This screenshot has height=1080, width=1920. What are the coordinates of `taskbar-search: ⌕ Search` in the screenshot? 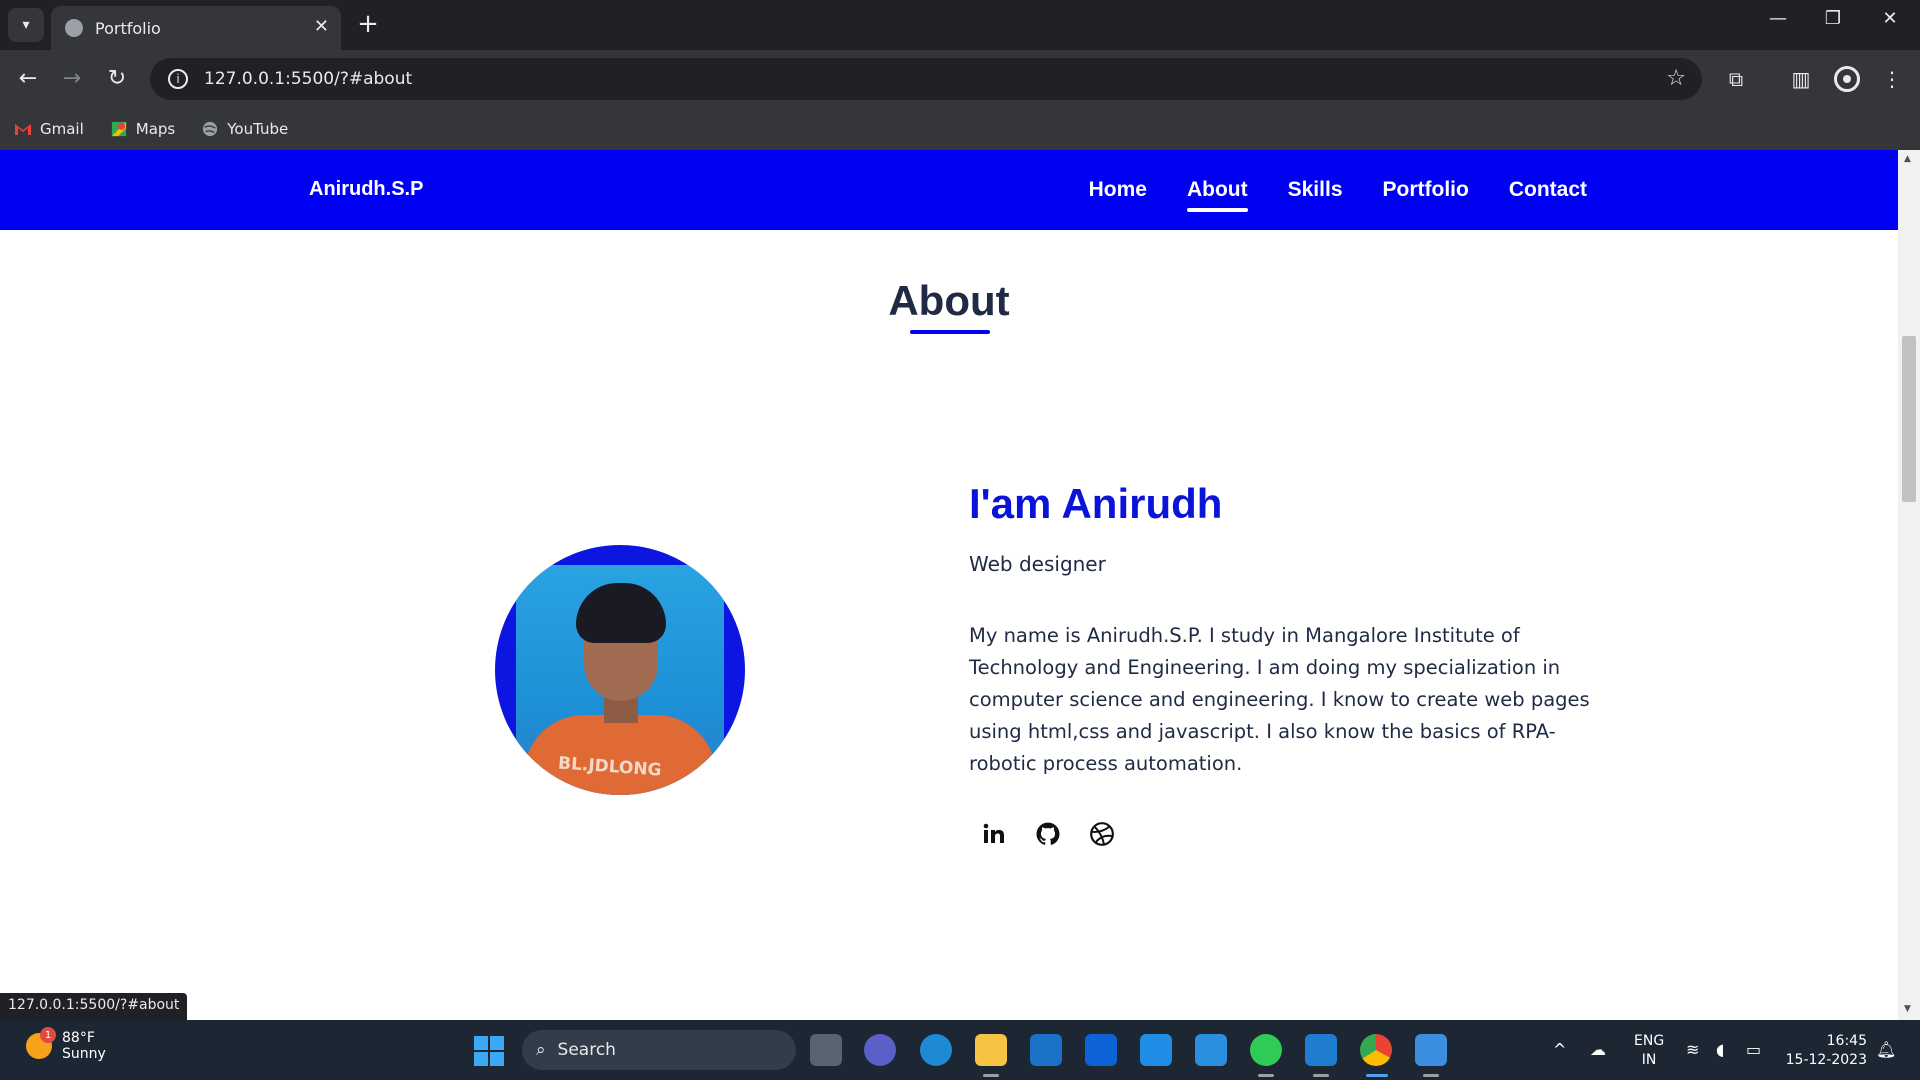 It's located at (659, 1050).